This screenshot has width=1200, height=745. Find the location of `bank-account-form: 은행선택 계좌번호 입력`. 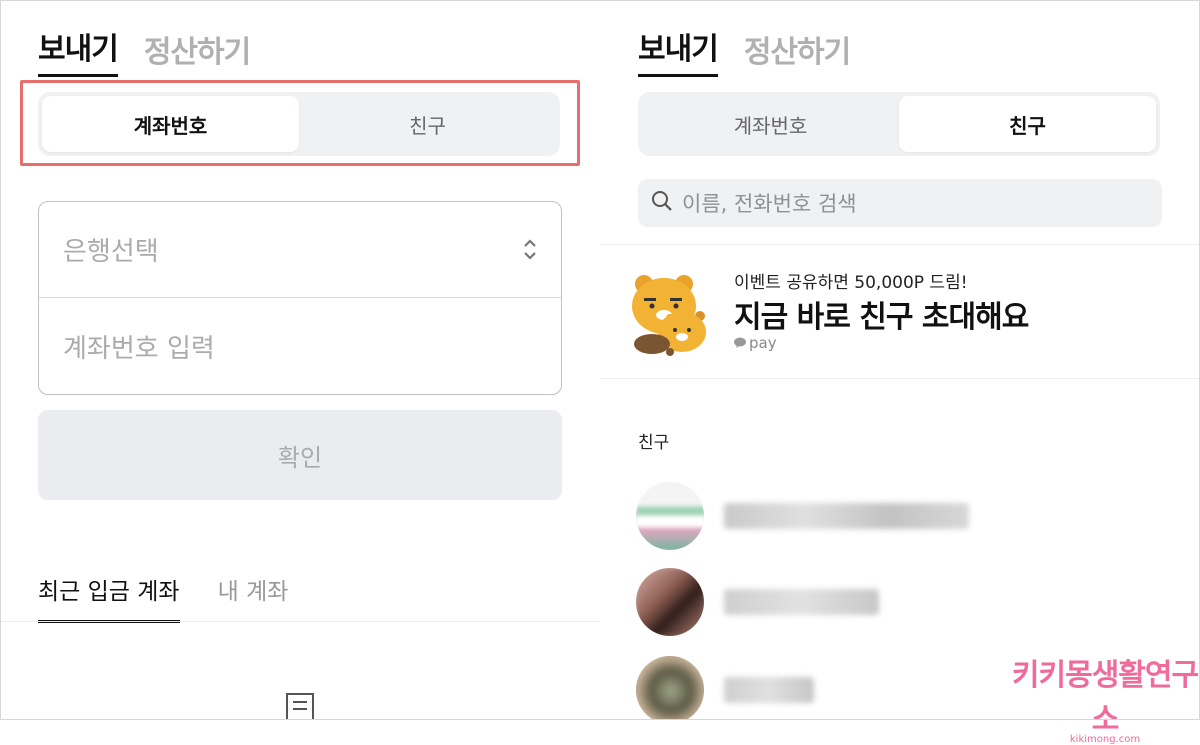

bank-account-form: 은행선택 계좌번호 입력 is located at coordinates (300, 298).